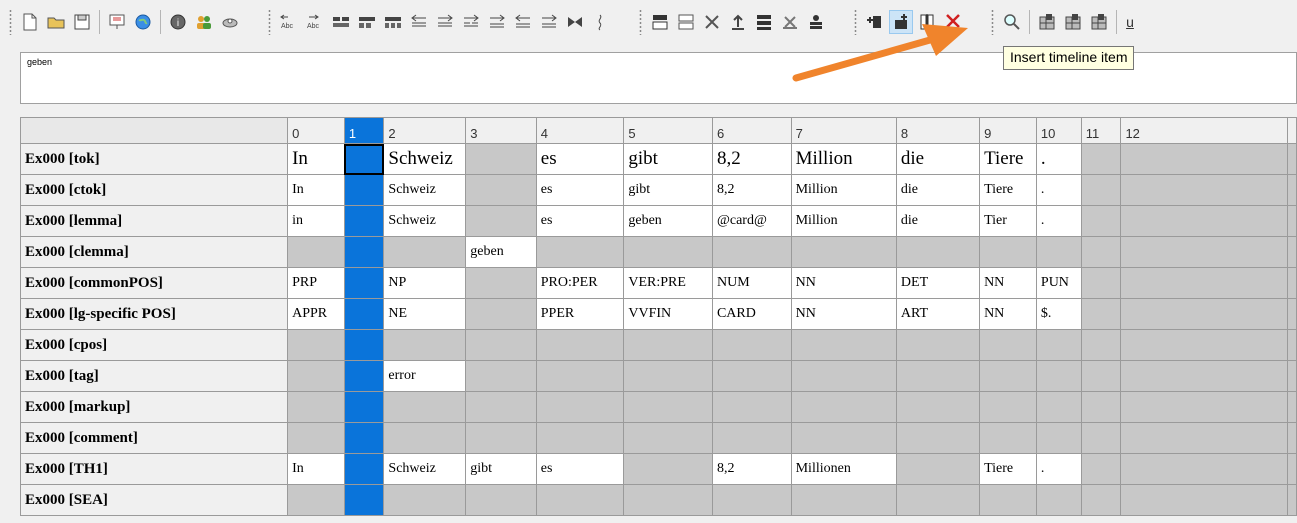 The image size is (1297, 523). Describe the element at coordinates (154, 469) in the screenshot. I see `tier-label: Ex000 [TH1]` at that location.